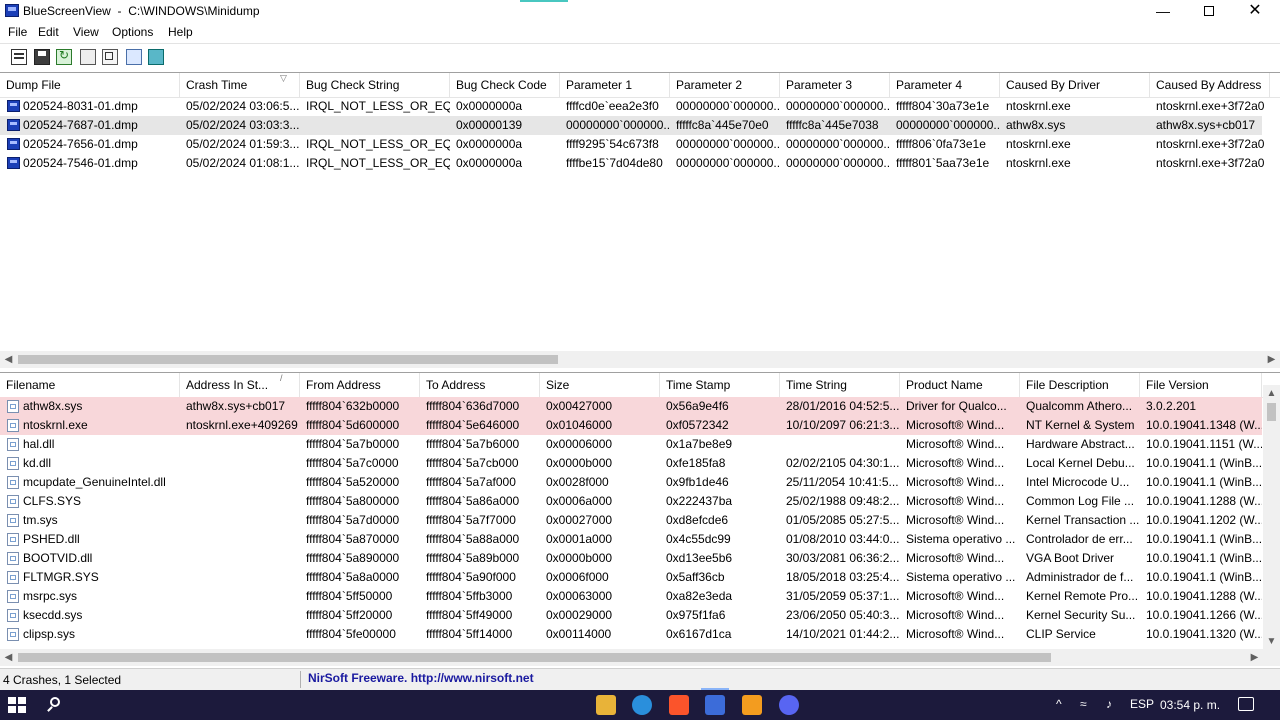  Describe the element at coordinates (90, 385) in the screenshot. I see `column-header-filename: Filename` at that location.